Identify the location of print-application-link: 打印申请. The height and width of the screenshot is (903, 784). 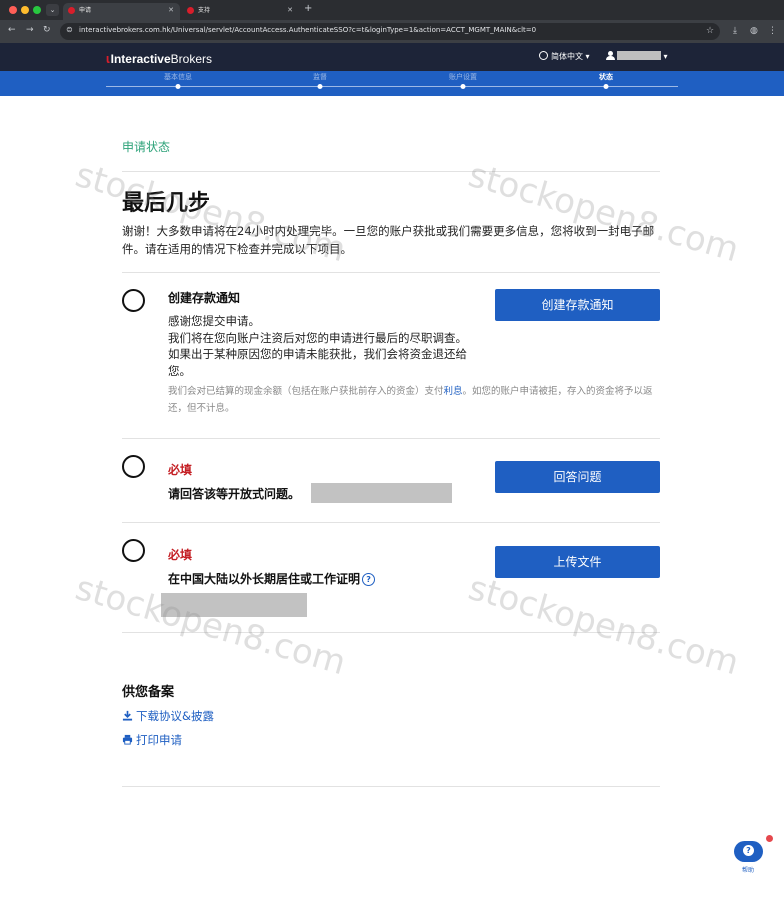
(152, 740).